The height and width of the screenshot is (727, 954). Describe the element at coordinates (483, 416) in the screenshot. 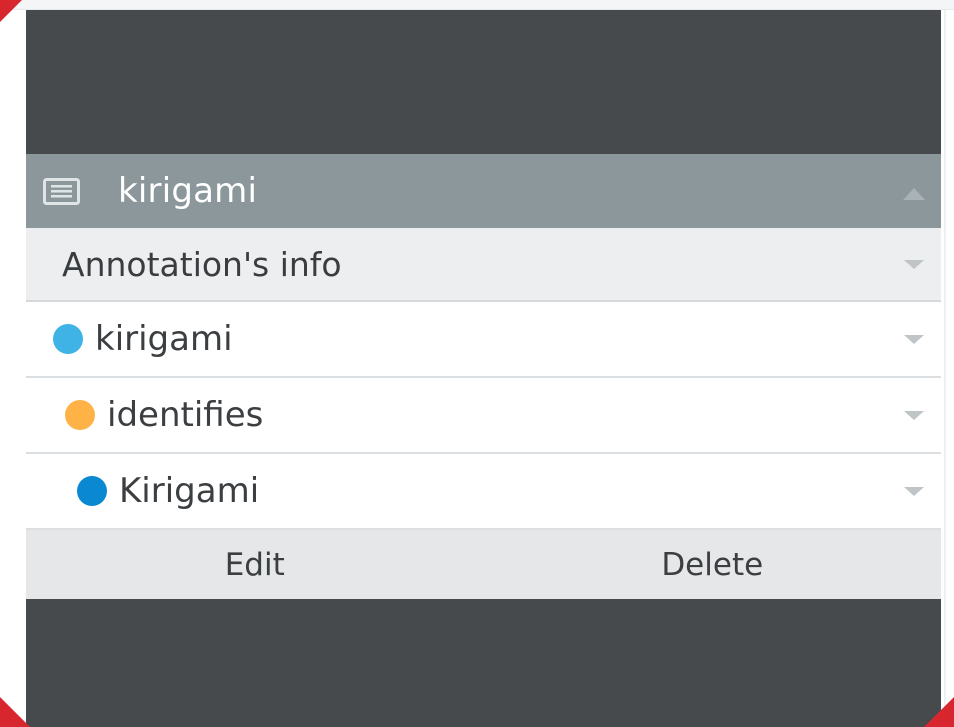

I see `list-item: identifies` at that location.